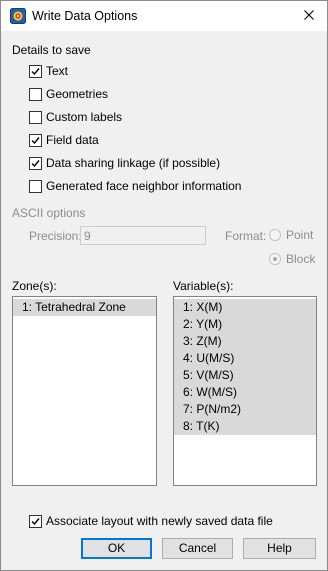 The width and height of the screenshot is (328, 571). I want to click on format-block-radio: Block, so click(292, 259).